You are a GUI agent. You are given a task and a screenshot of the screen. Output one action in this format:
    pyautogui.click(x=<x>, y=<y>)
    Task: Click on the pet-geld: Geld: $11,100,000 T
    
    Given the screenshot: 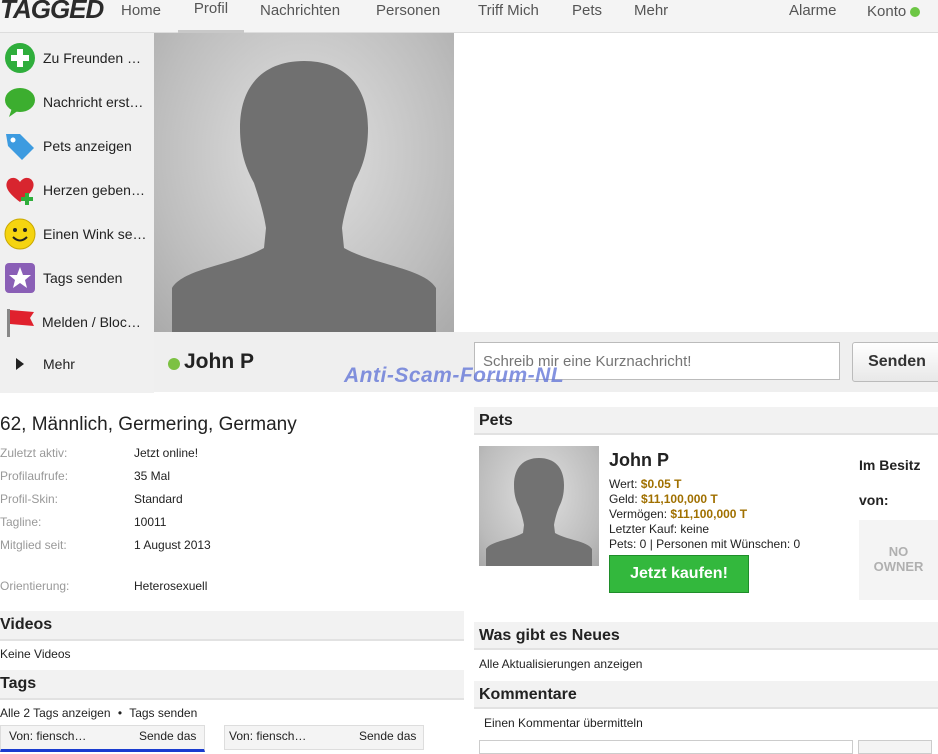 What is the action you would take?
    pyautogui.click(x=663, y=499)
    